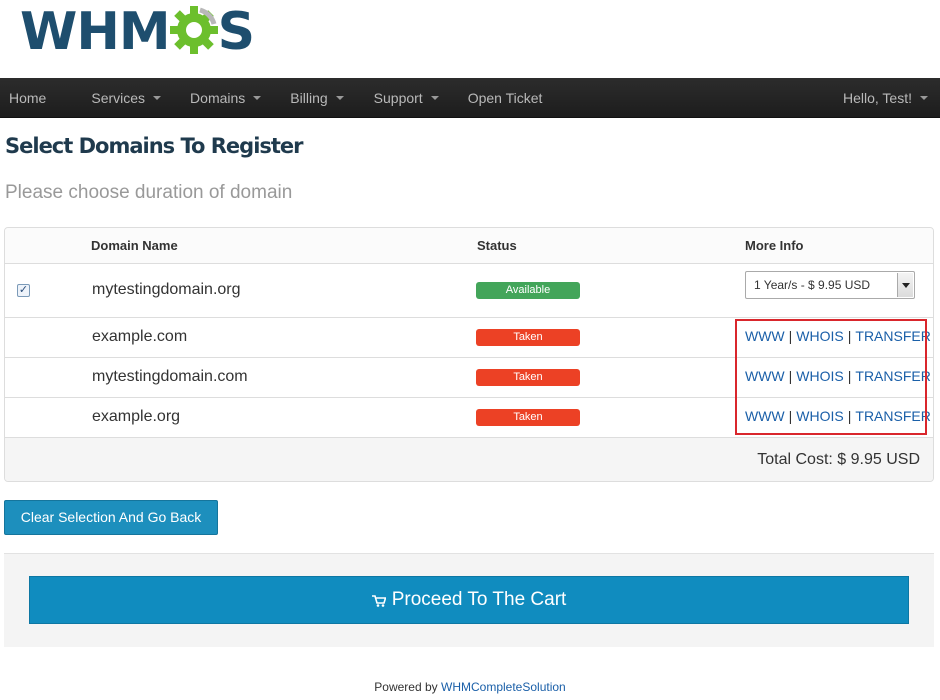 The height and width of the screenshot is (700, 940). I want to click on duration-select: 1 Year/s - $ 9.95 USD, so click(830, 285).